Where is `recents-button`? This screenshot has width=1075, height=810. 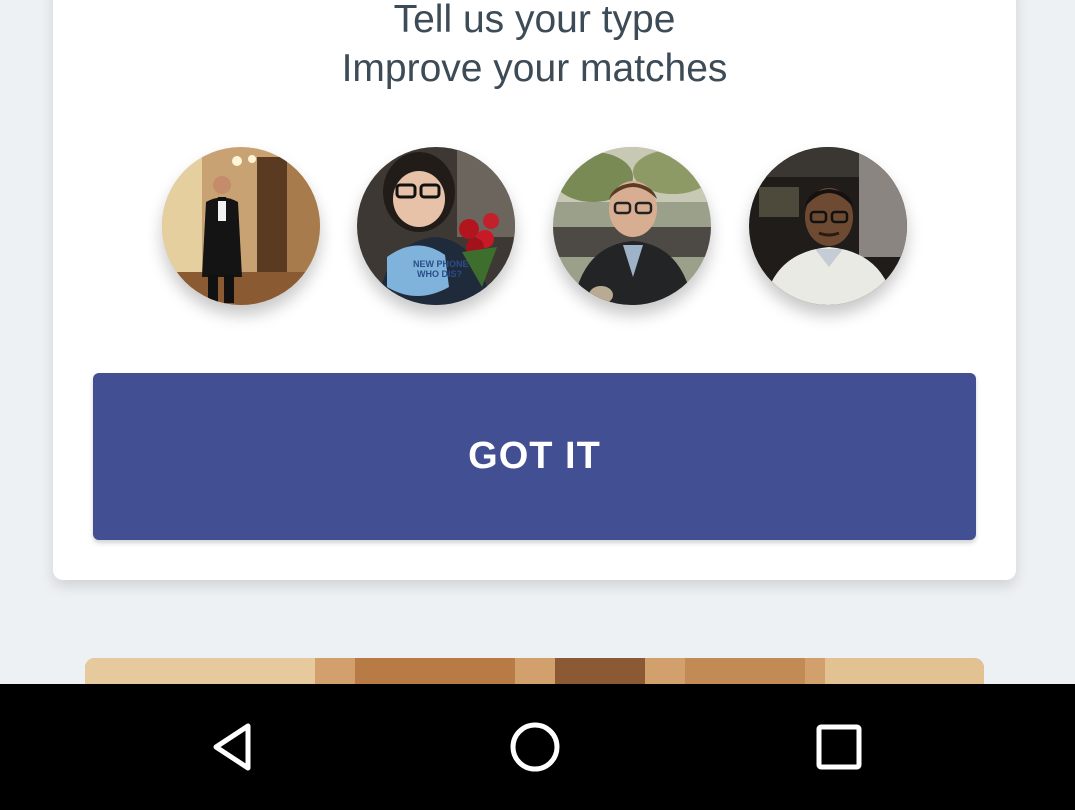 recents-button is located at coordinates (839, 747).